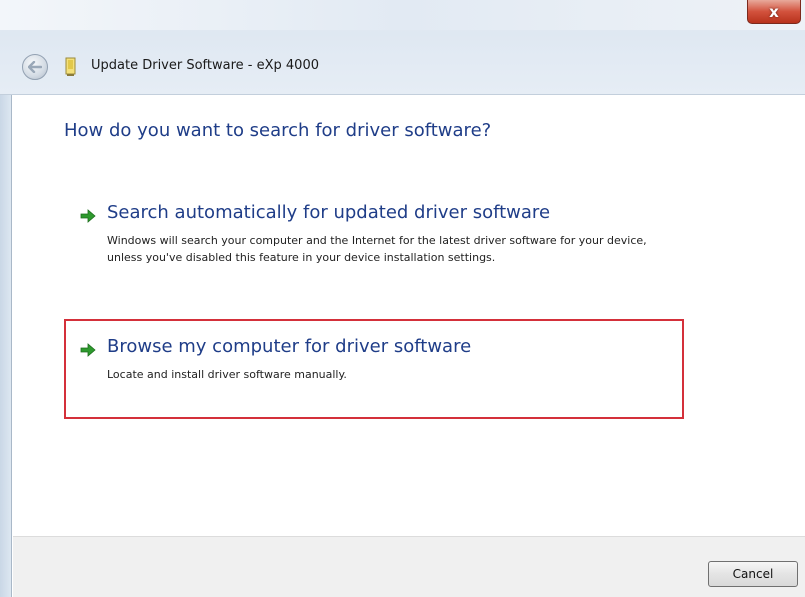  What do you see at coordinates (289, 346) in the screenshot?
I see `option-title: Browse my computer for driver software` at bounding box center [289, 346].